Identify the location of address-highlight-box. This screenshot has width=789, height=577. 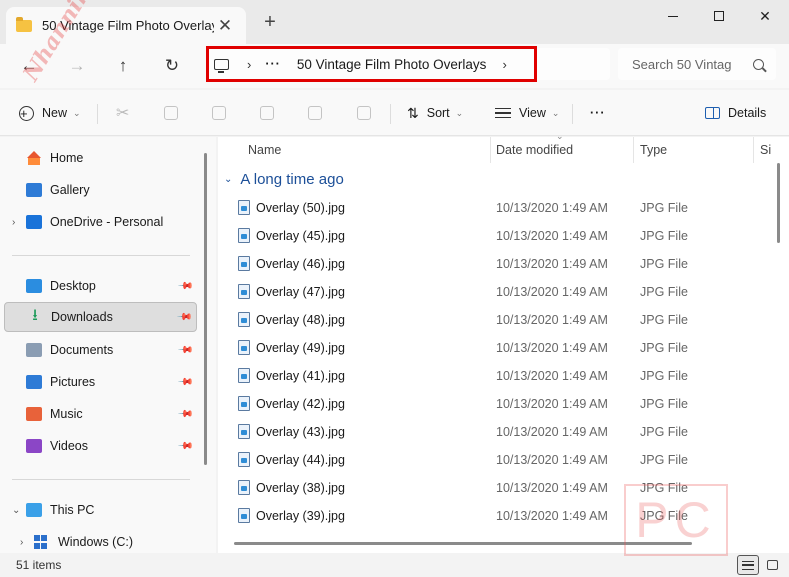
(371, 64).